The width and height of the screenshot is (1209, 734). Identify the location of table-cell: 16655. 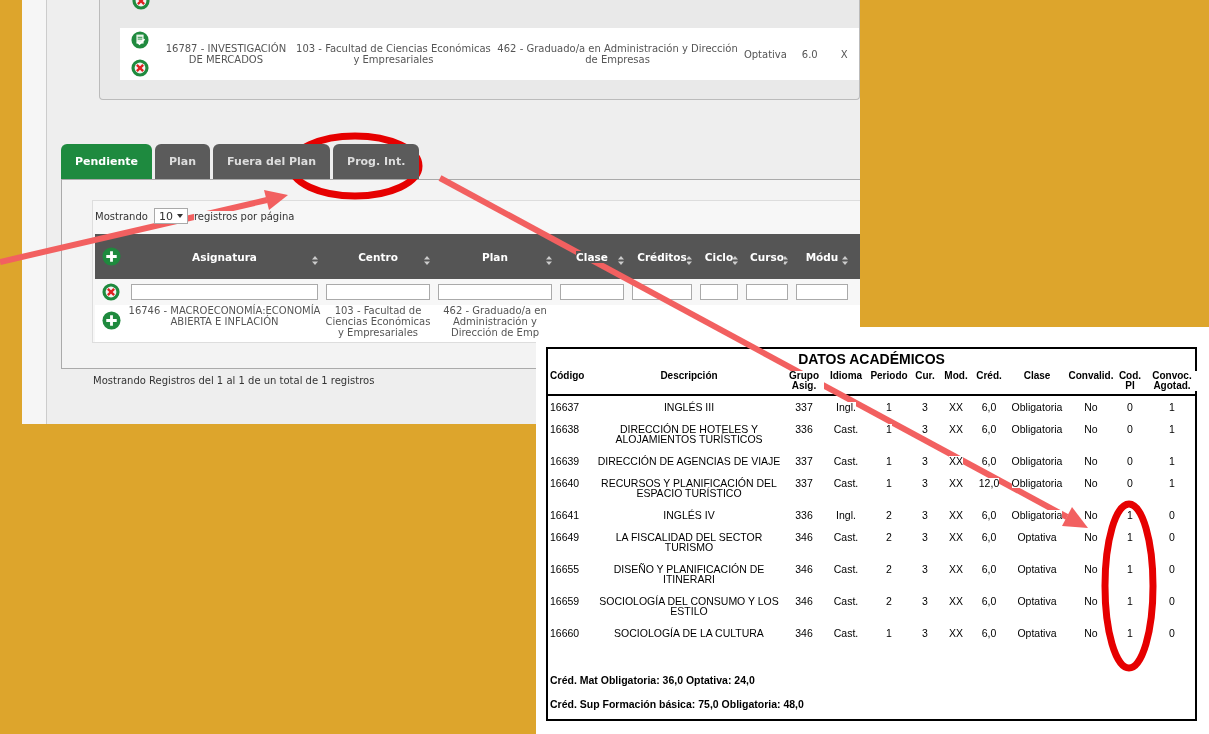
(565, 569).